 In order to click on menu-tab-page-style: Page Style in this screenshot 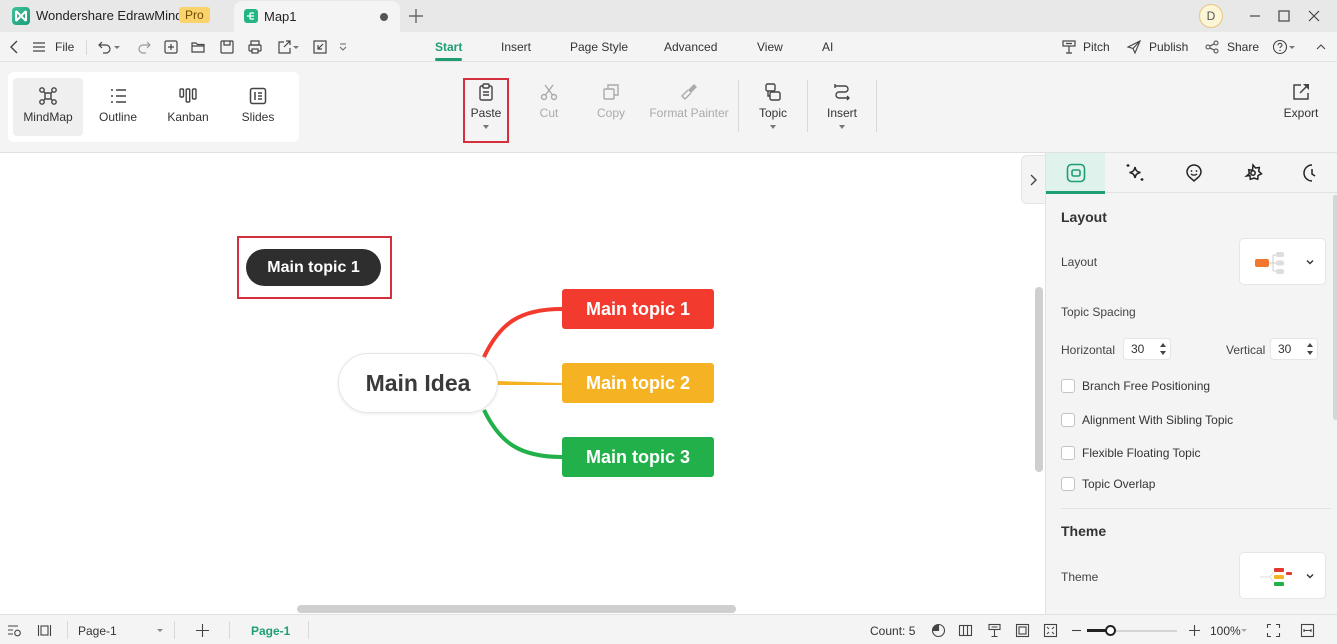, I will do `click(599, 47)`.